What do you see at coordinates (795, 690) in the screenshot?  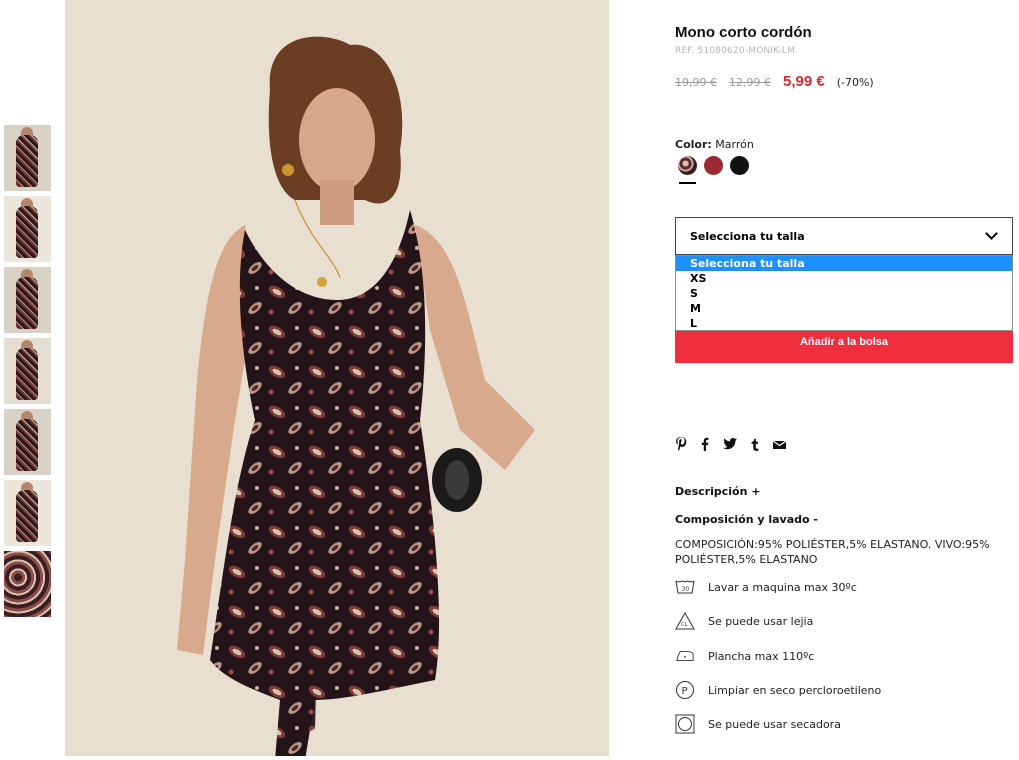 I see `care-text-dryclean: Limpiar en seco percloroetileno` at bounding box center [795, 690].